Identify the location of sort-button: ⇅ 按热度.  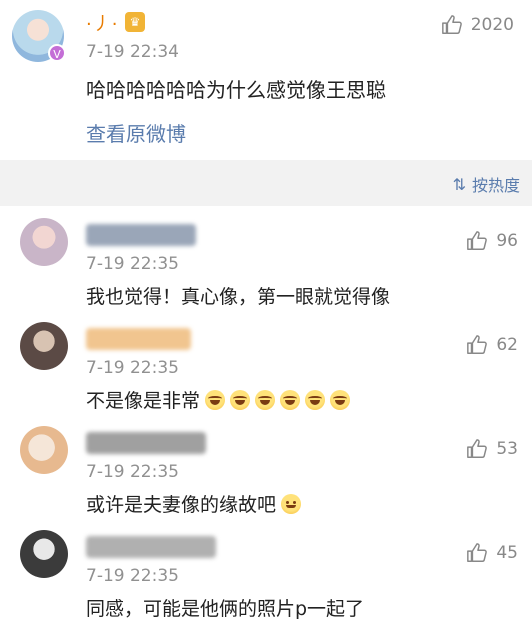
(486, 184).